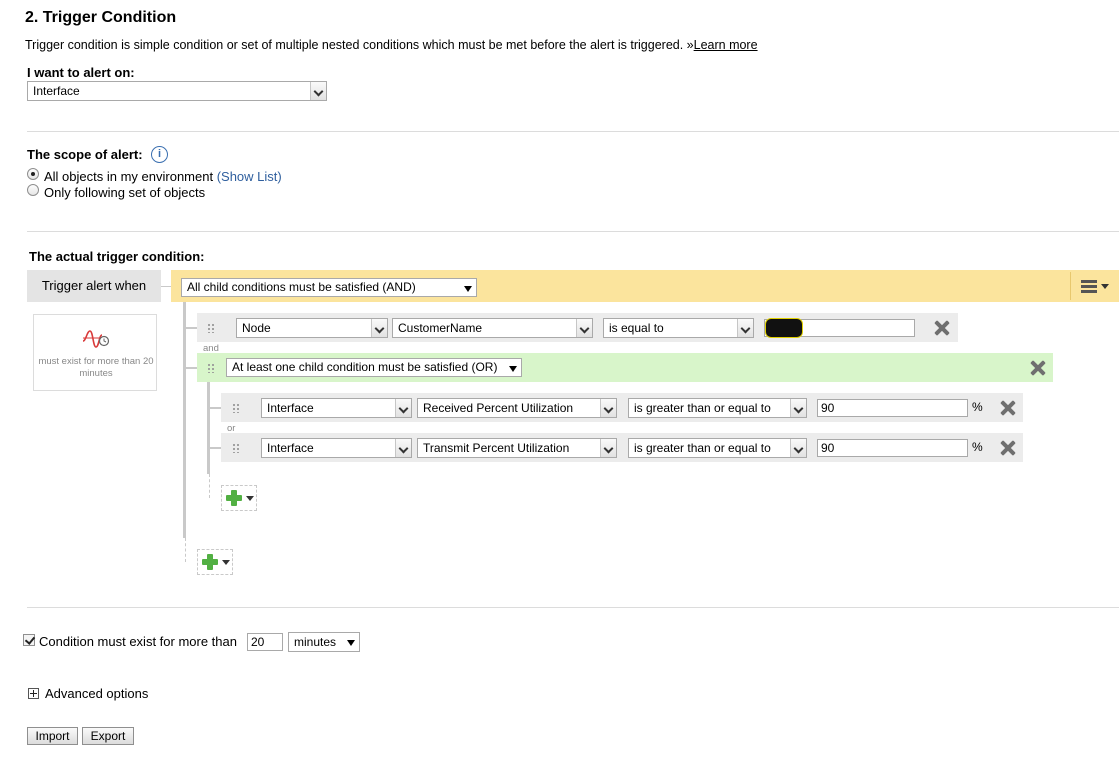  Describe the element at coordinates (498, 408) in the screenshot. I see `sub1-field-value: Received Percent Utilization` at that location.